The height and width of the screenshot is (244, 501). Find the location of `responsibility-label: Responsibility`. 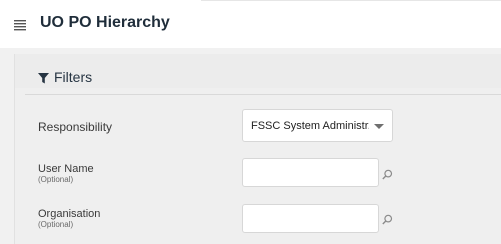

responsibility-label: Responsibility is located at coordinates (75, 127).